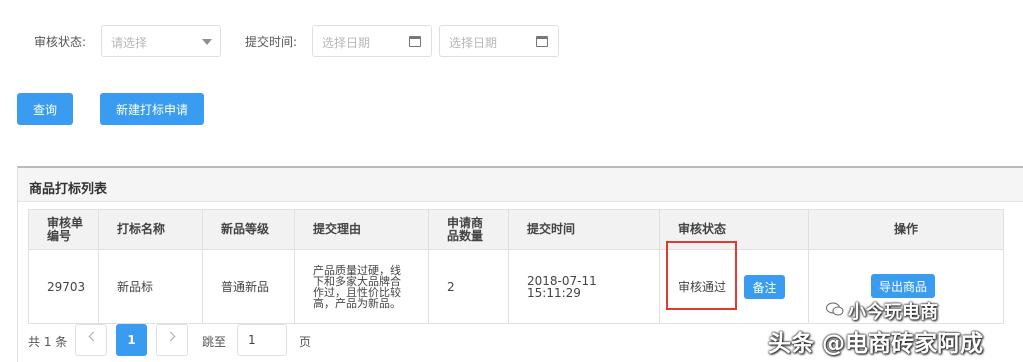 The image size is (1023, 362). What do you see at coordinates (150, 229) in the screenshot?
I see `col-header-name: 打标名称` at bounding box center [150, 229].